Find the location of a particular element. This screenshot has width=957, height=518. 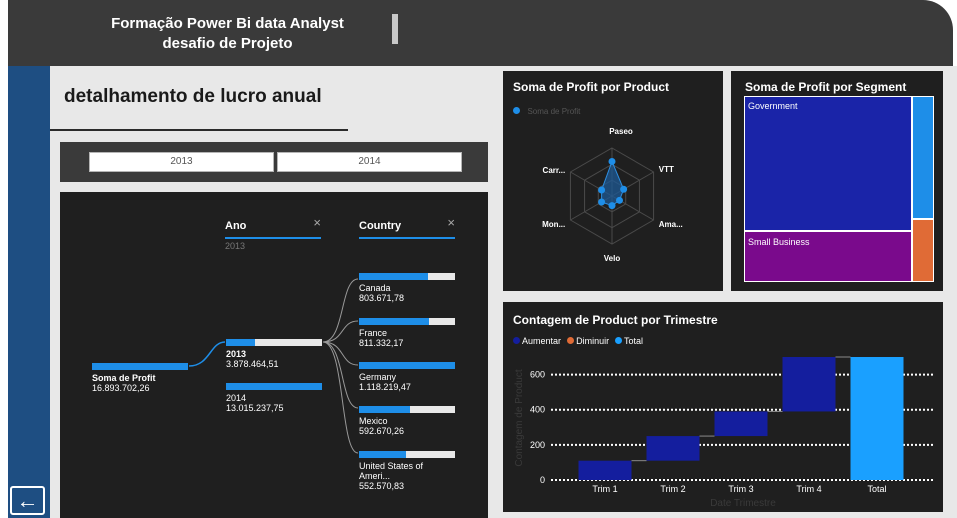

decomp-node-root: Soma de Profit 16.893.702,26 is located at coordinates (140, 378).